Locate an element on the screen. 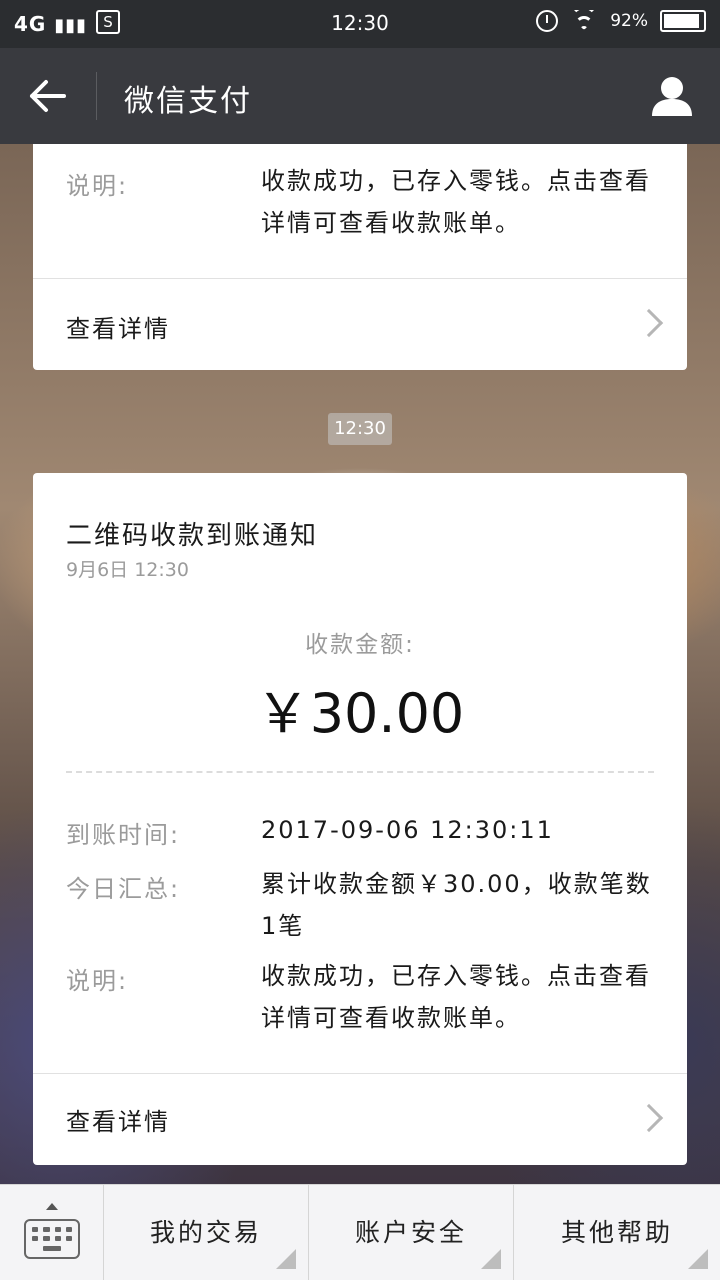 The height and width of the screenshot is (1280, 720). menu-other-help: 其他帮助 is located at coordinates (617, 1232).